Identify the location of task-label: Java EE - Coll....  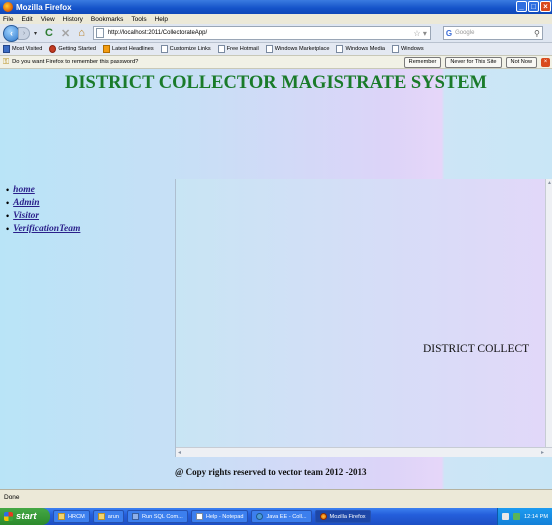
(286, 516).